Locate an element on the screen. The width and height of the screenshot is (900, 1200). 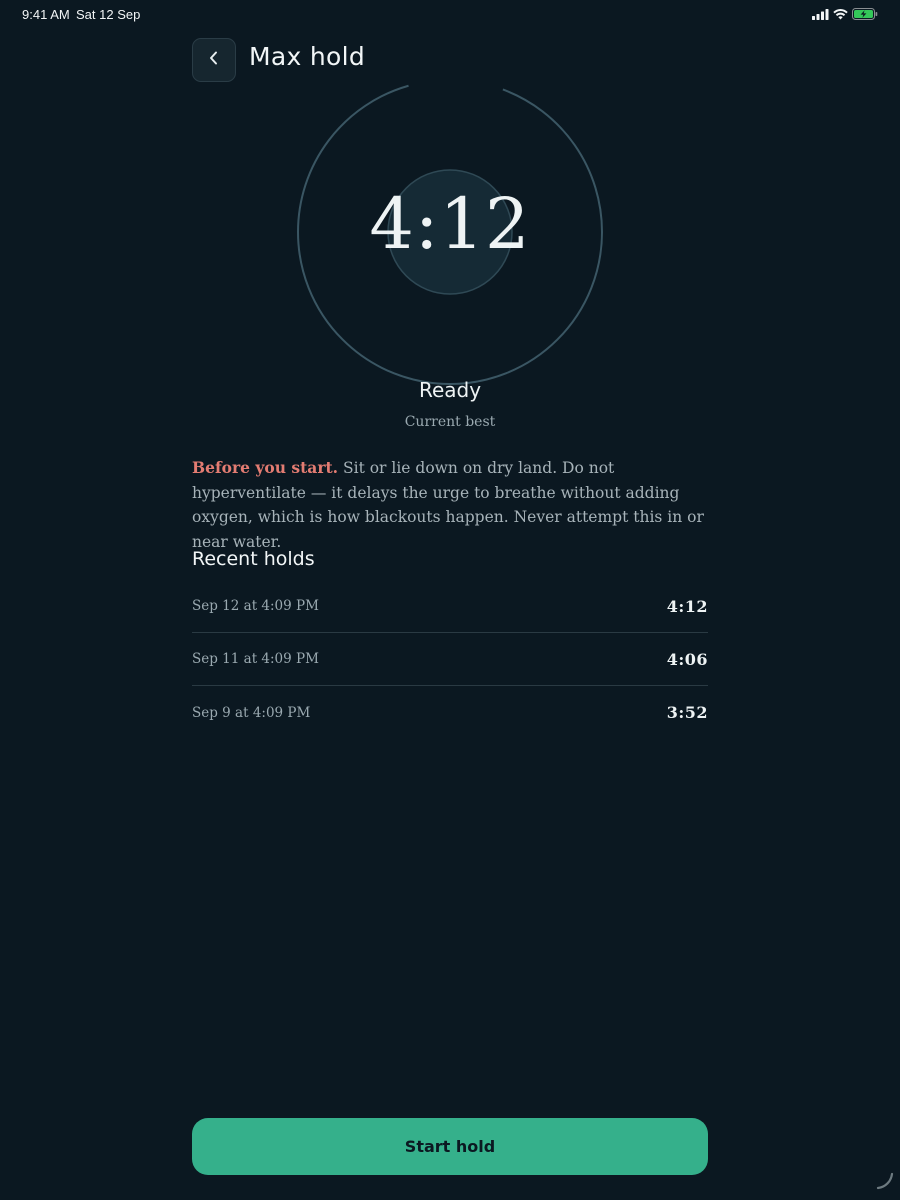
back-button is located at coordinates (214, 60).